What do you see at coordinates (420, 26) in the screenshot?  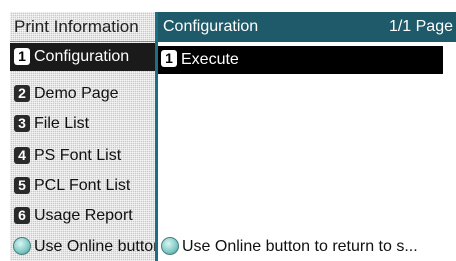 I see `page-indicator: 1/1 Page` at bounding box center [420, 26].